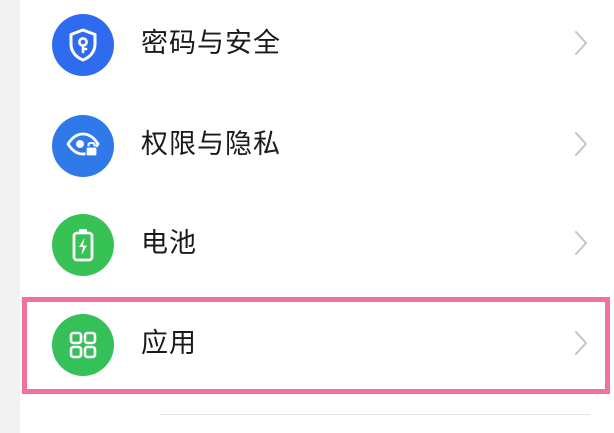  What do you see at coordinates (169, 343) in the screenshot?
I see `settings-item-label: 应用` at bounding box center [169, 343].